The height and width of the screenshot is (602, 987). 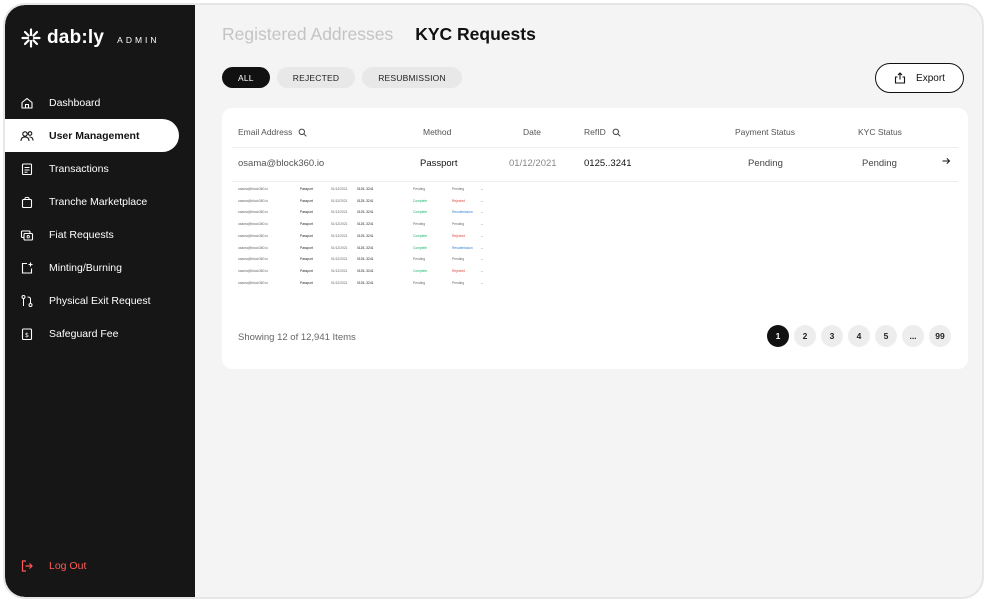 What do you see at coordinates (437, 132) in the screenshot?
I see `column-method-label: Method` at bounding box center [437, 132].